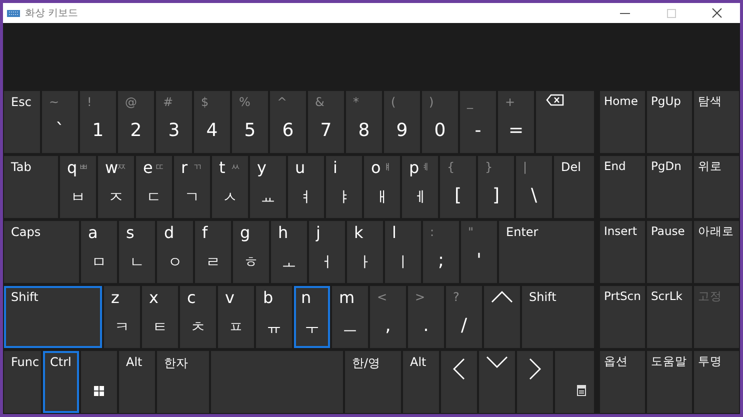 The width and height of the screenshot is (743, 417). I want to click on keyboard-key: ! 1, so click(98, 122).